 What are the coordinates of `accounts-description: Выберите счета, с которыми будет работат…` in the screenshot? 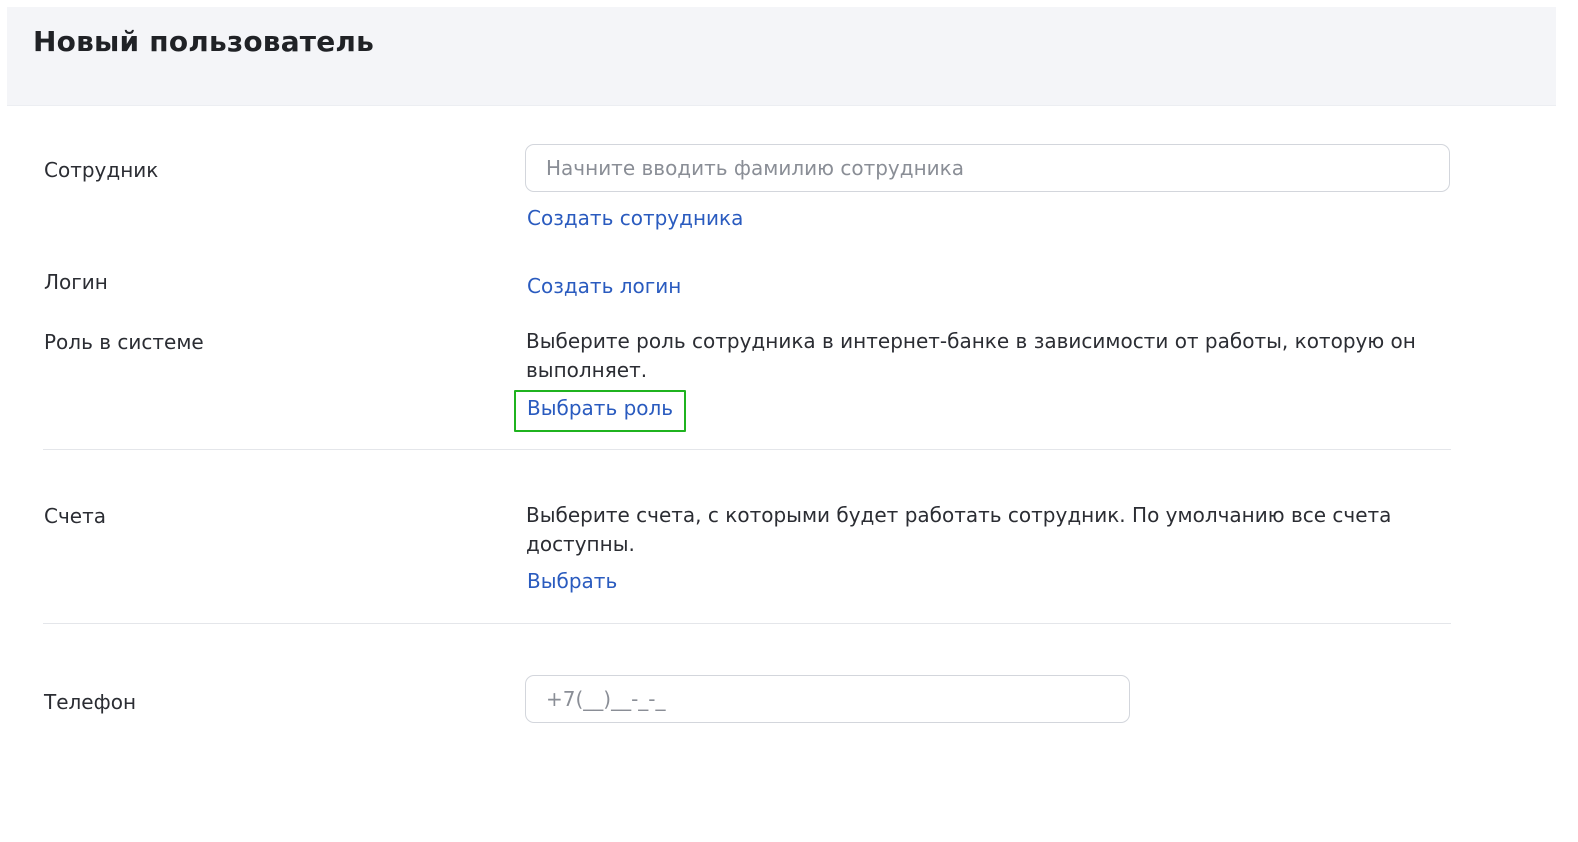 It's located at (959, 529).